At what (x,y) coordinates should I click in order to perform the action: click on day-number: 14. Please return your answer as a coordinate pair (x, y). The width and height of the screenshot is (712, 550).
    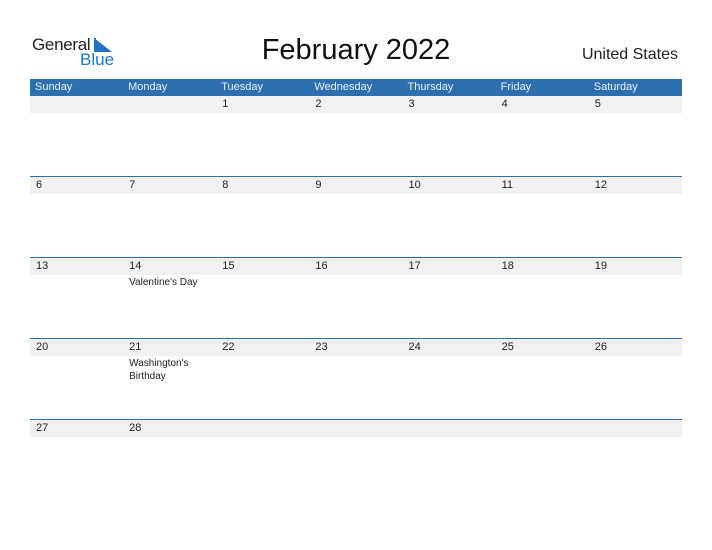
    Looking at the image, I should click on (135, 266).